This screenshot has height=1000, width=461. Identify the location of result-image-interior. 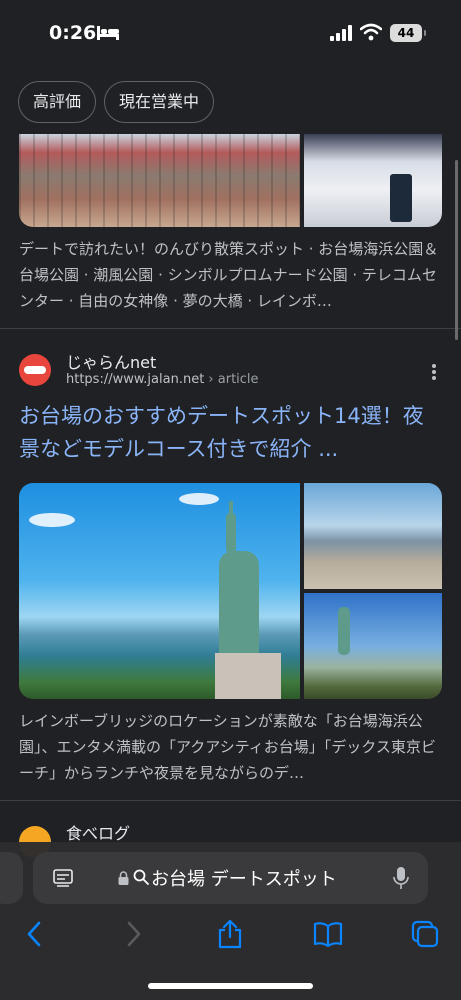
(373, 180).